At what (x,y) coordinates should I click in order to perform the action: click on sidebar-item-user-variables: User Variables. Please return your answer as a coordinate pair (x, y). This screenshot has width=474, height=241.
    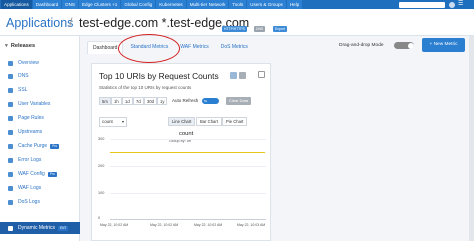
    Looking at the image, I should click on (40, 104).